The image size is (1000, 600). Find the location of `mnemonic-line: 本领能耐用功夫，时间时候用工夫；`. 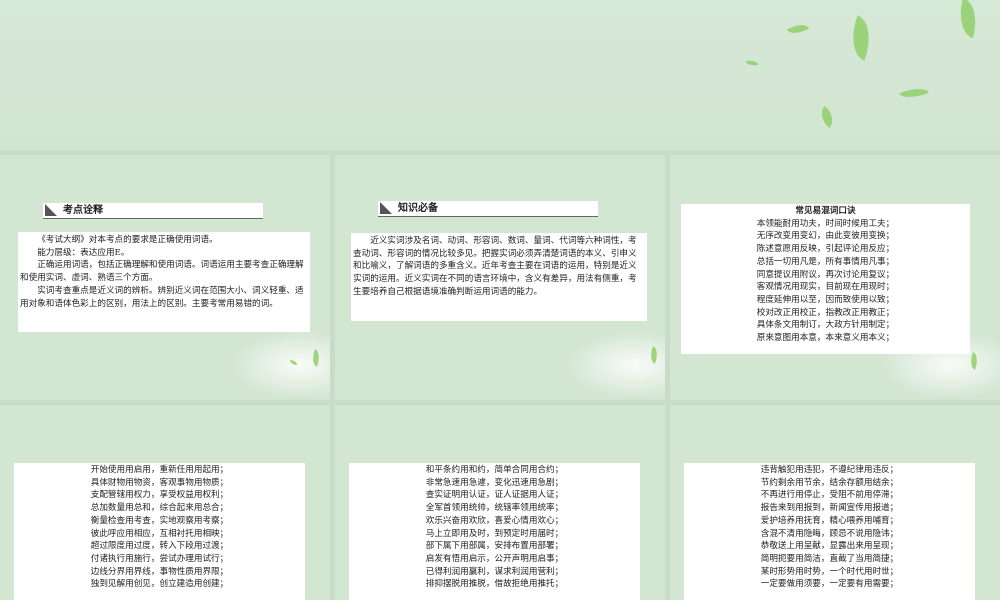

mnemonic-line: 本领能耐用功夫，时间时候用工夫； is located at coordinates (825, 223).